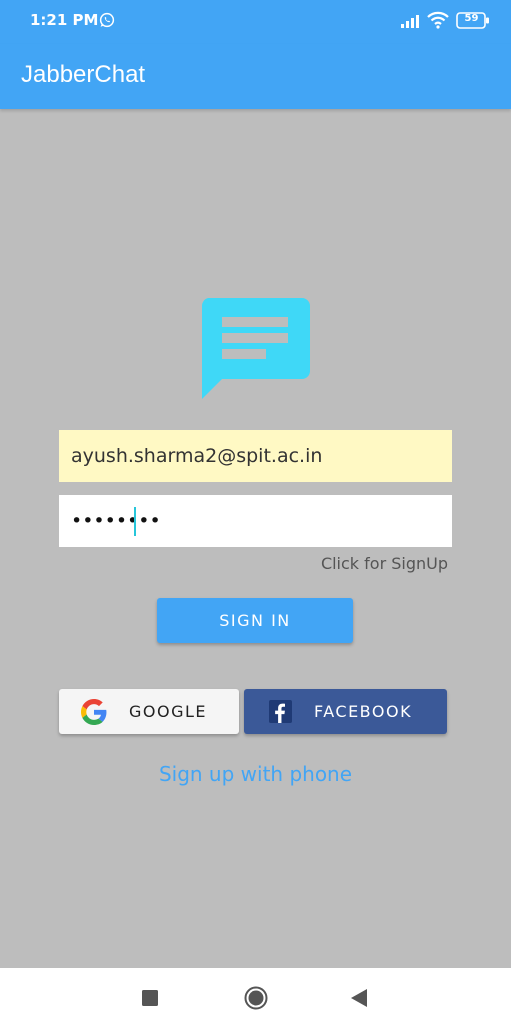 The height and width of the screenshot is (1026, 511). I want to click on google-icon, so click(94, 712).